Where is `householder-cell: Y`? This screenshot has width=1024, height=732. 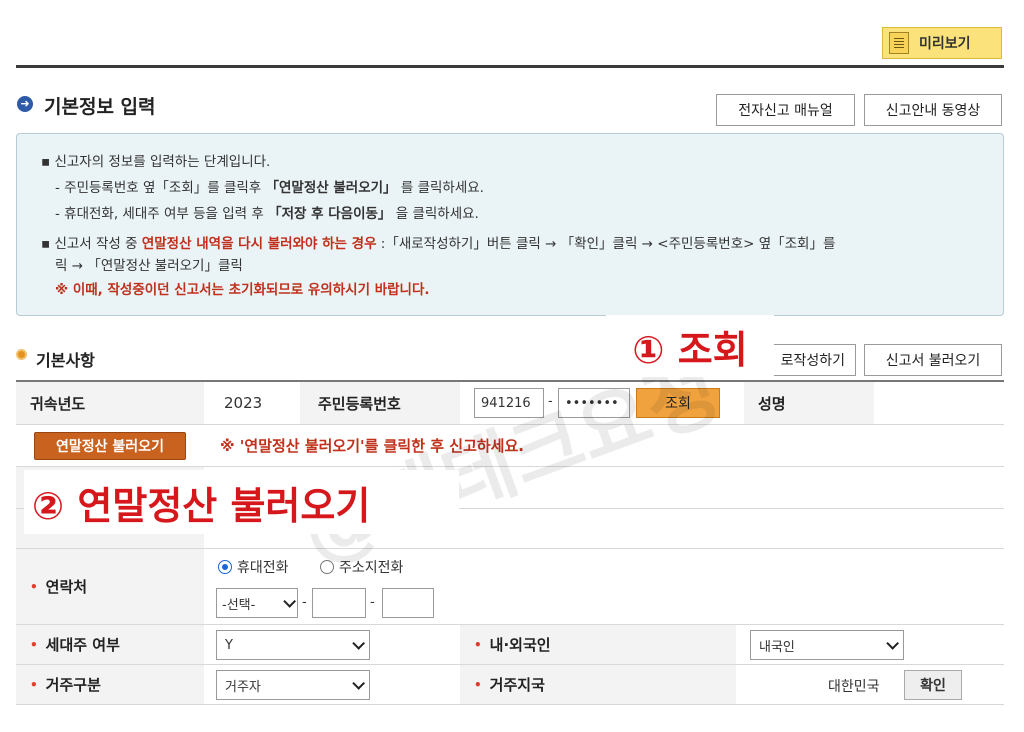
householder-cell: Y is located at coordinates (332, 644).